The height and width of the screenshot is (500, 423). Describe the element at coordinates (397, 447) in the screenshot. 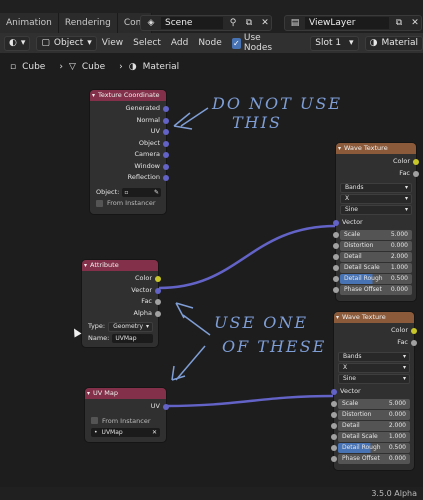

I see `field-value: 0.500` at that location.